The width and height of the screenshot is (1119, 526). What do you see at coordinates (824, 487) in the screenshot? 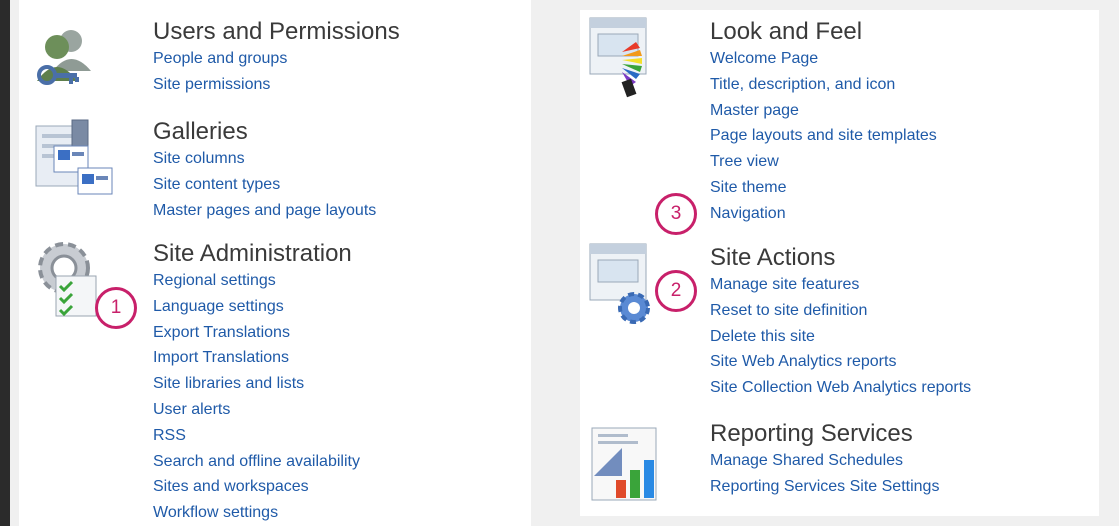
I see `link-reporting-services-site-settings: Reporting Services Site Settings` at bounding box center [824, 487].